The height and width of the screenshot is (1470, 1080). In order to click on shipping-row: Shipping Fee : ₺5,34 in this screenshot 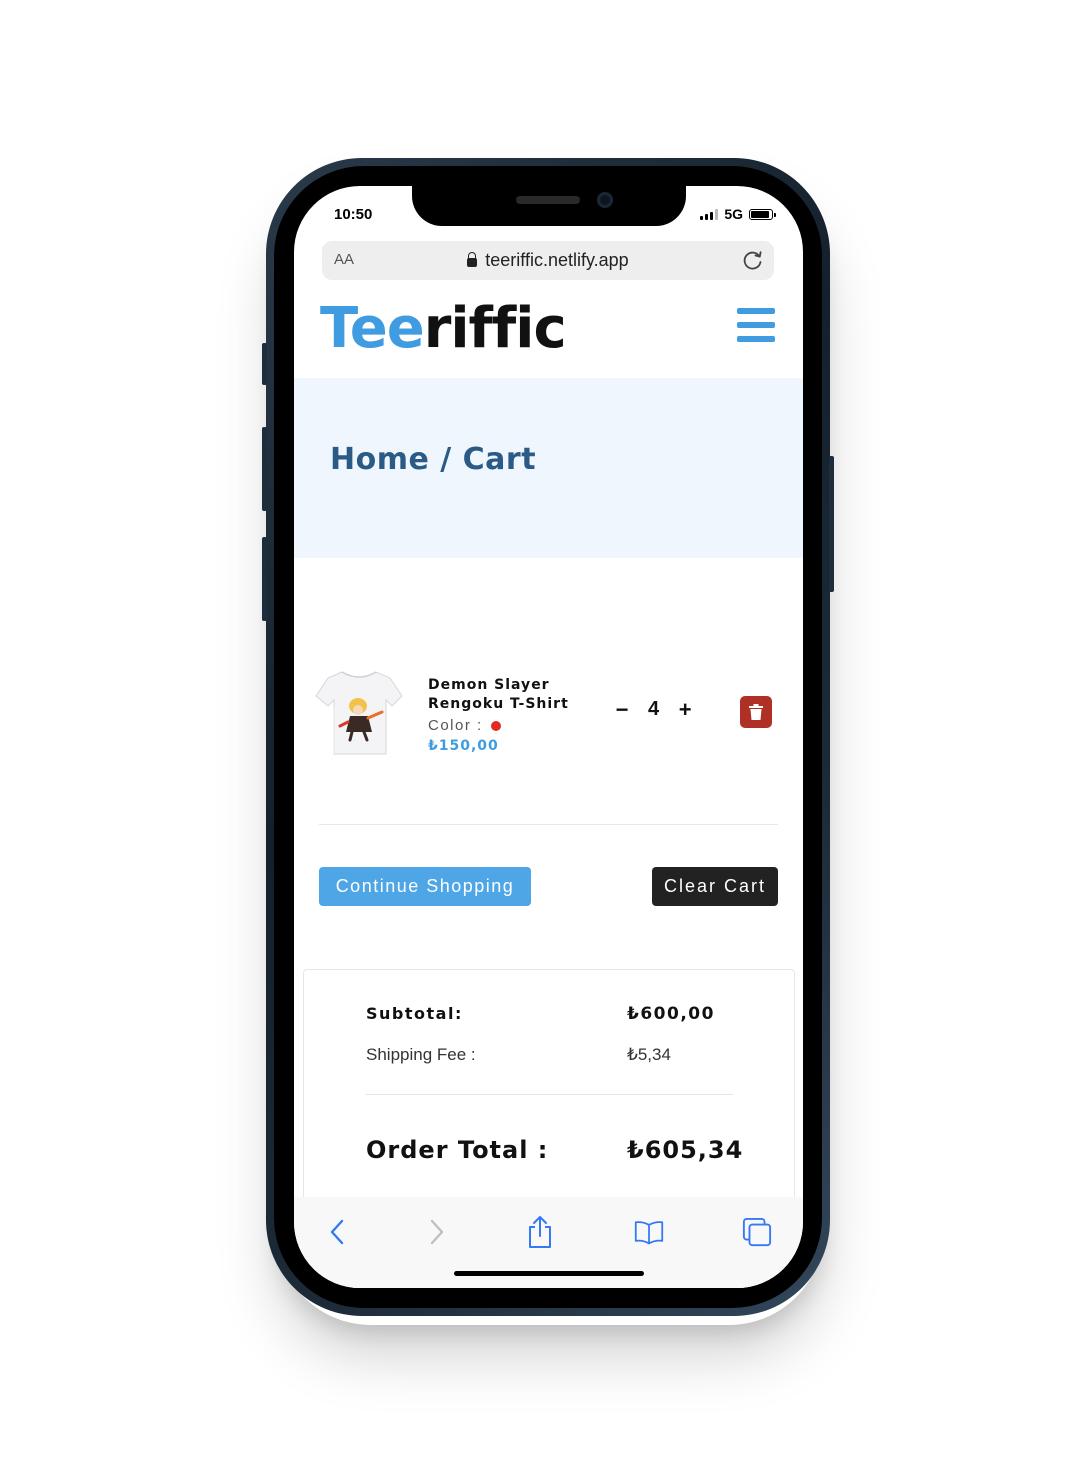, I will do `click(551, 1055)`.